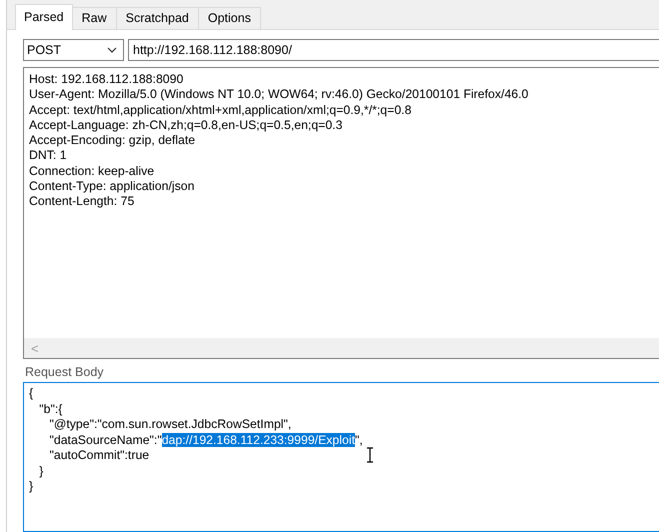  I want to click on header-line: Content-Type: application/json, so click(111, 186).